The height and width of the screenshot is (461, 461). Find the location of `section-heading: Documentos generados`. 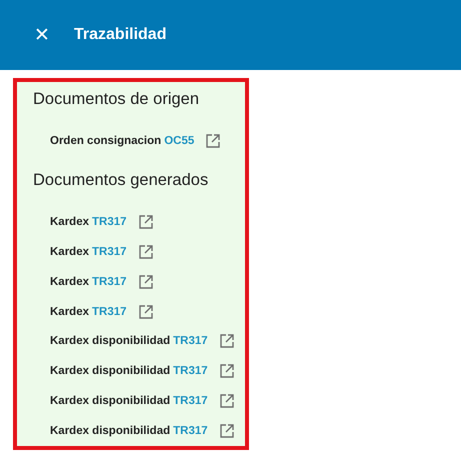

section-heading: Documentos generados is located at coordinates (121, 180).